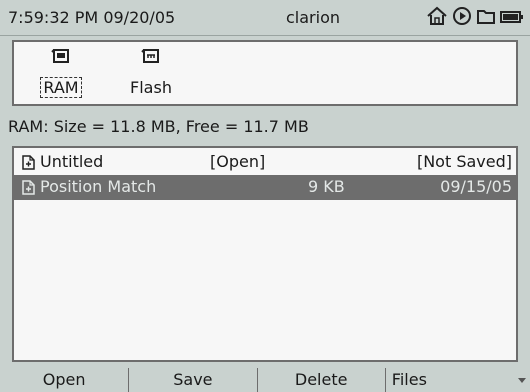  What do you see at coordinates (462, 18) in the screenshot?
I see `play-icon` at bounding box center [462, 18].